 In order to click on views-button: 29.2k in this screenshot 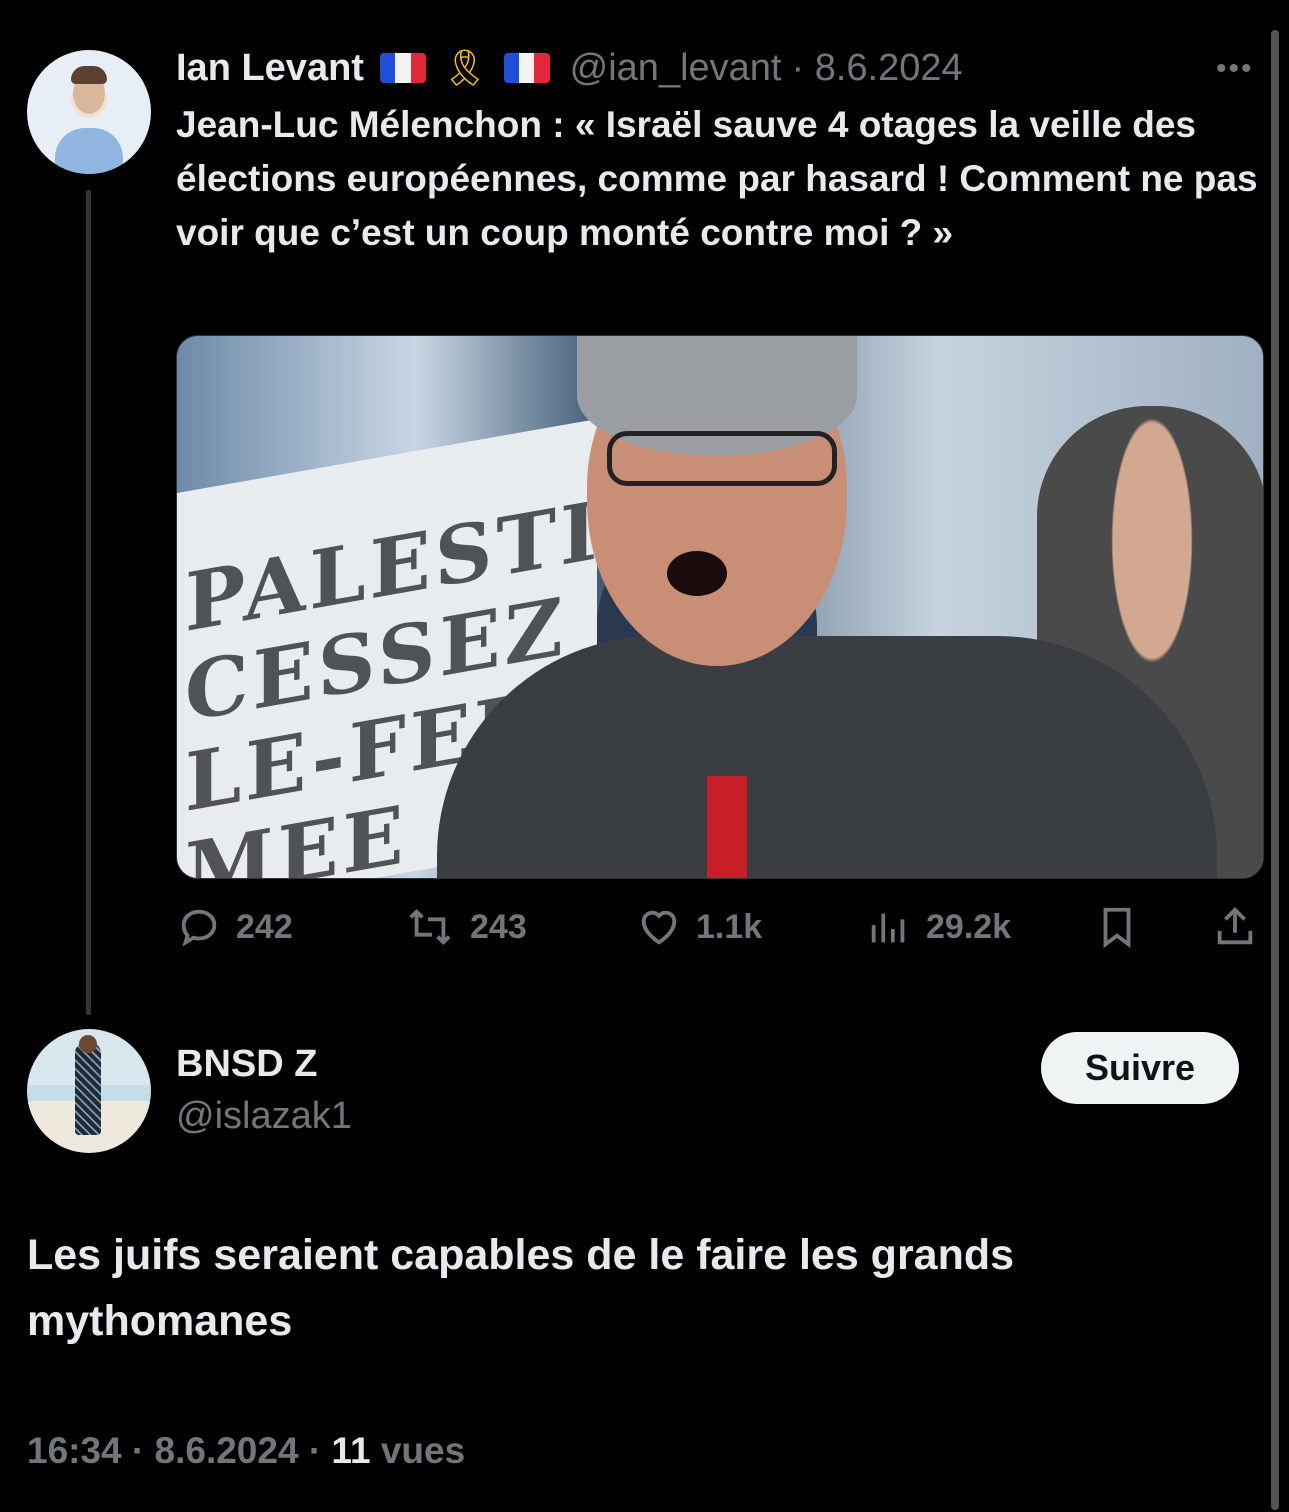, I will do `click(938, 927)`.